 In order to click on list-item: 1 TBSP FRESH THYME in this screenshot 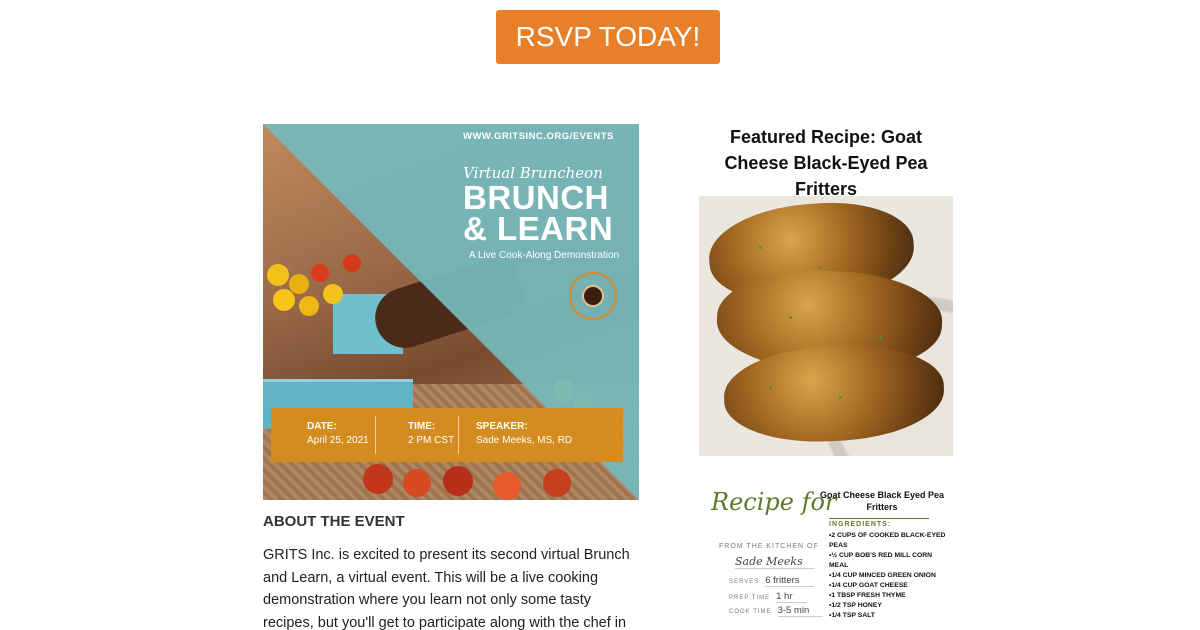, I will do `click(889, 596)`.